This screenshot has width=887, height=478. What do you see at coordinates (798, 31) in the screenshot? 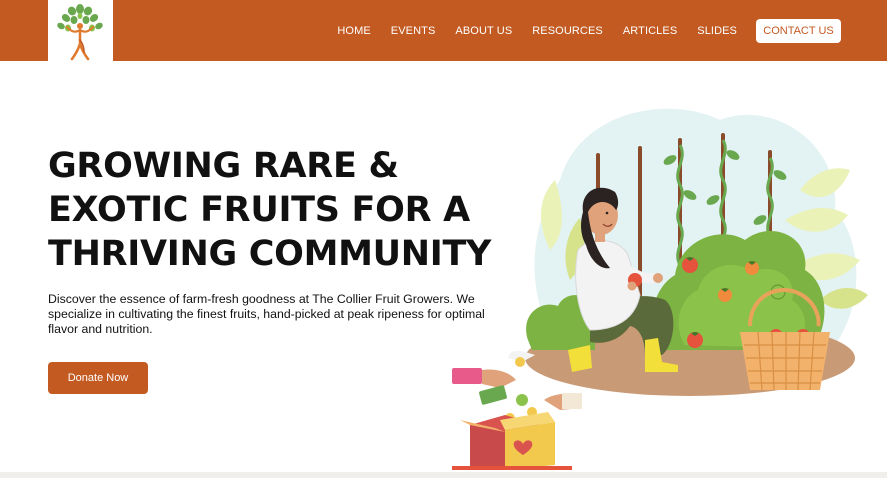
I see `contact-us-button: CONTACT US` at bounding box center [798, 31].